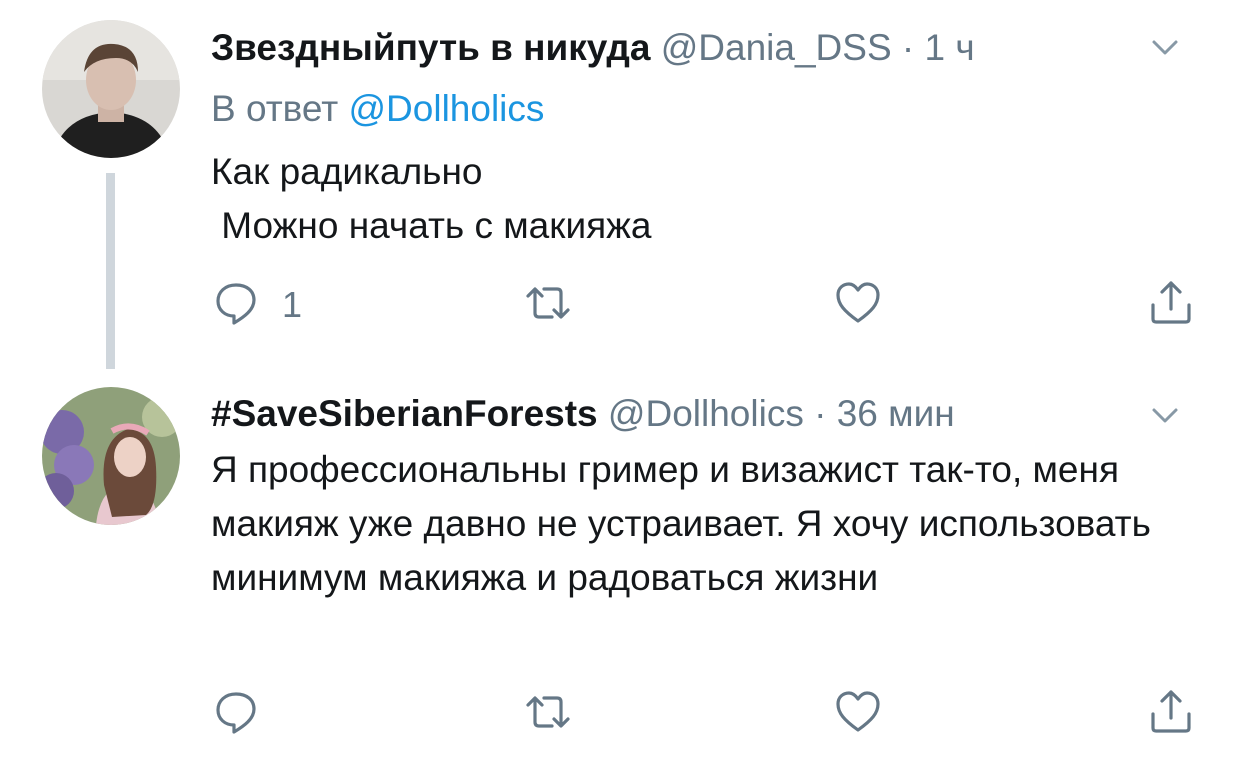  What do you see at coordinates (404, 413) in the screenshot?
I see `display-name: #SaveSiberianForests` at bounding box center [404, 413].